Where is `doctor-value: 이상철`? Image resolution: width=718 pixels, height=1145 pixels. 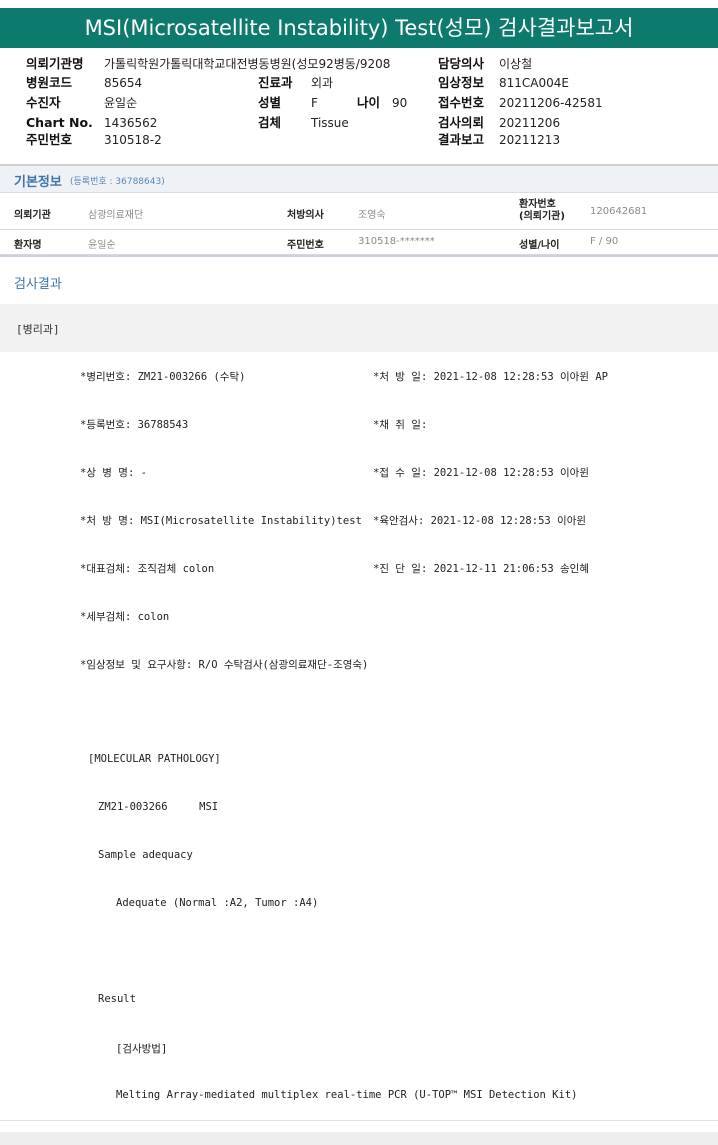
doctor-value: 이상철 is located at coordinates (516, 64).